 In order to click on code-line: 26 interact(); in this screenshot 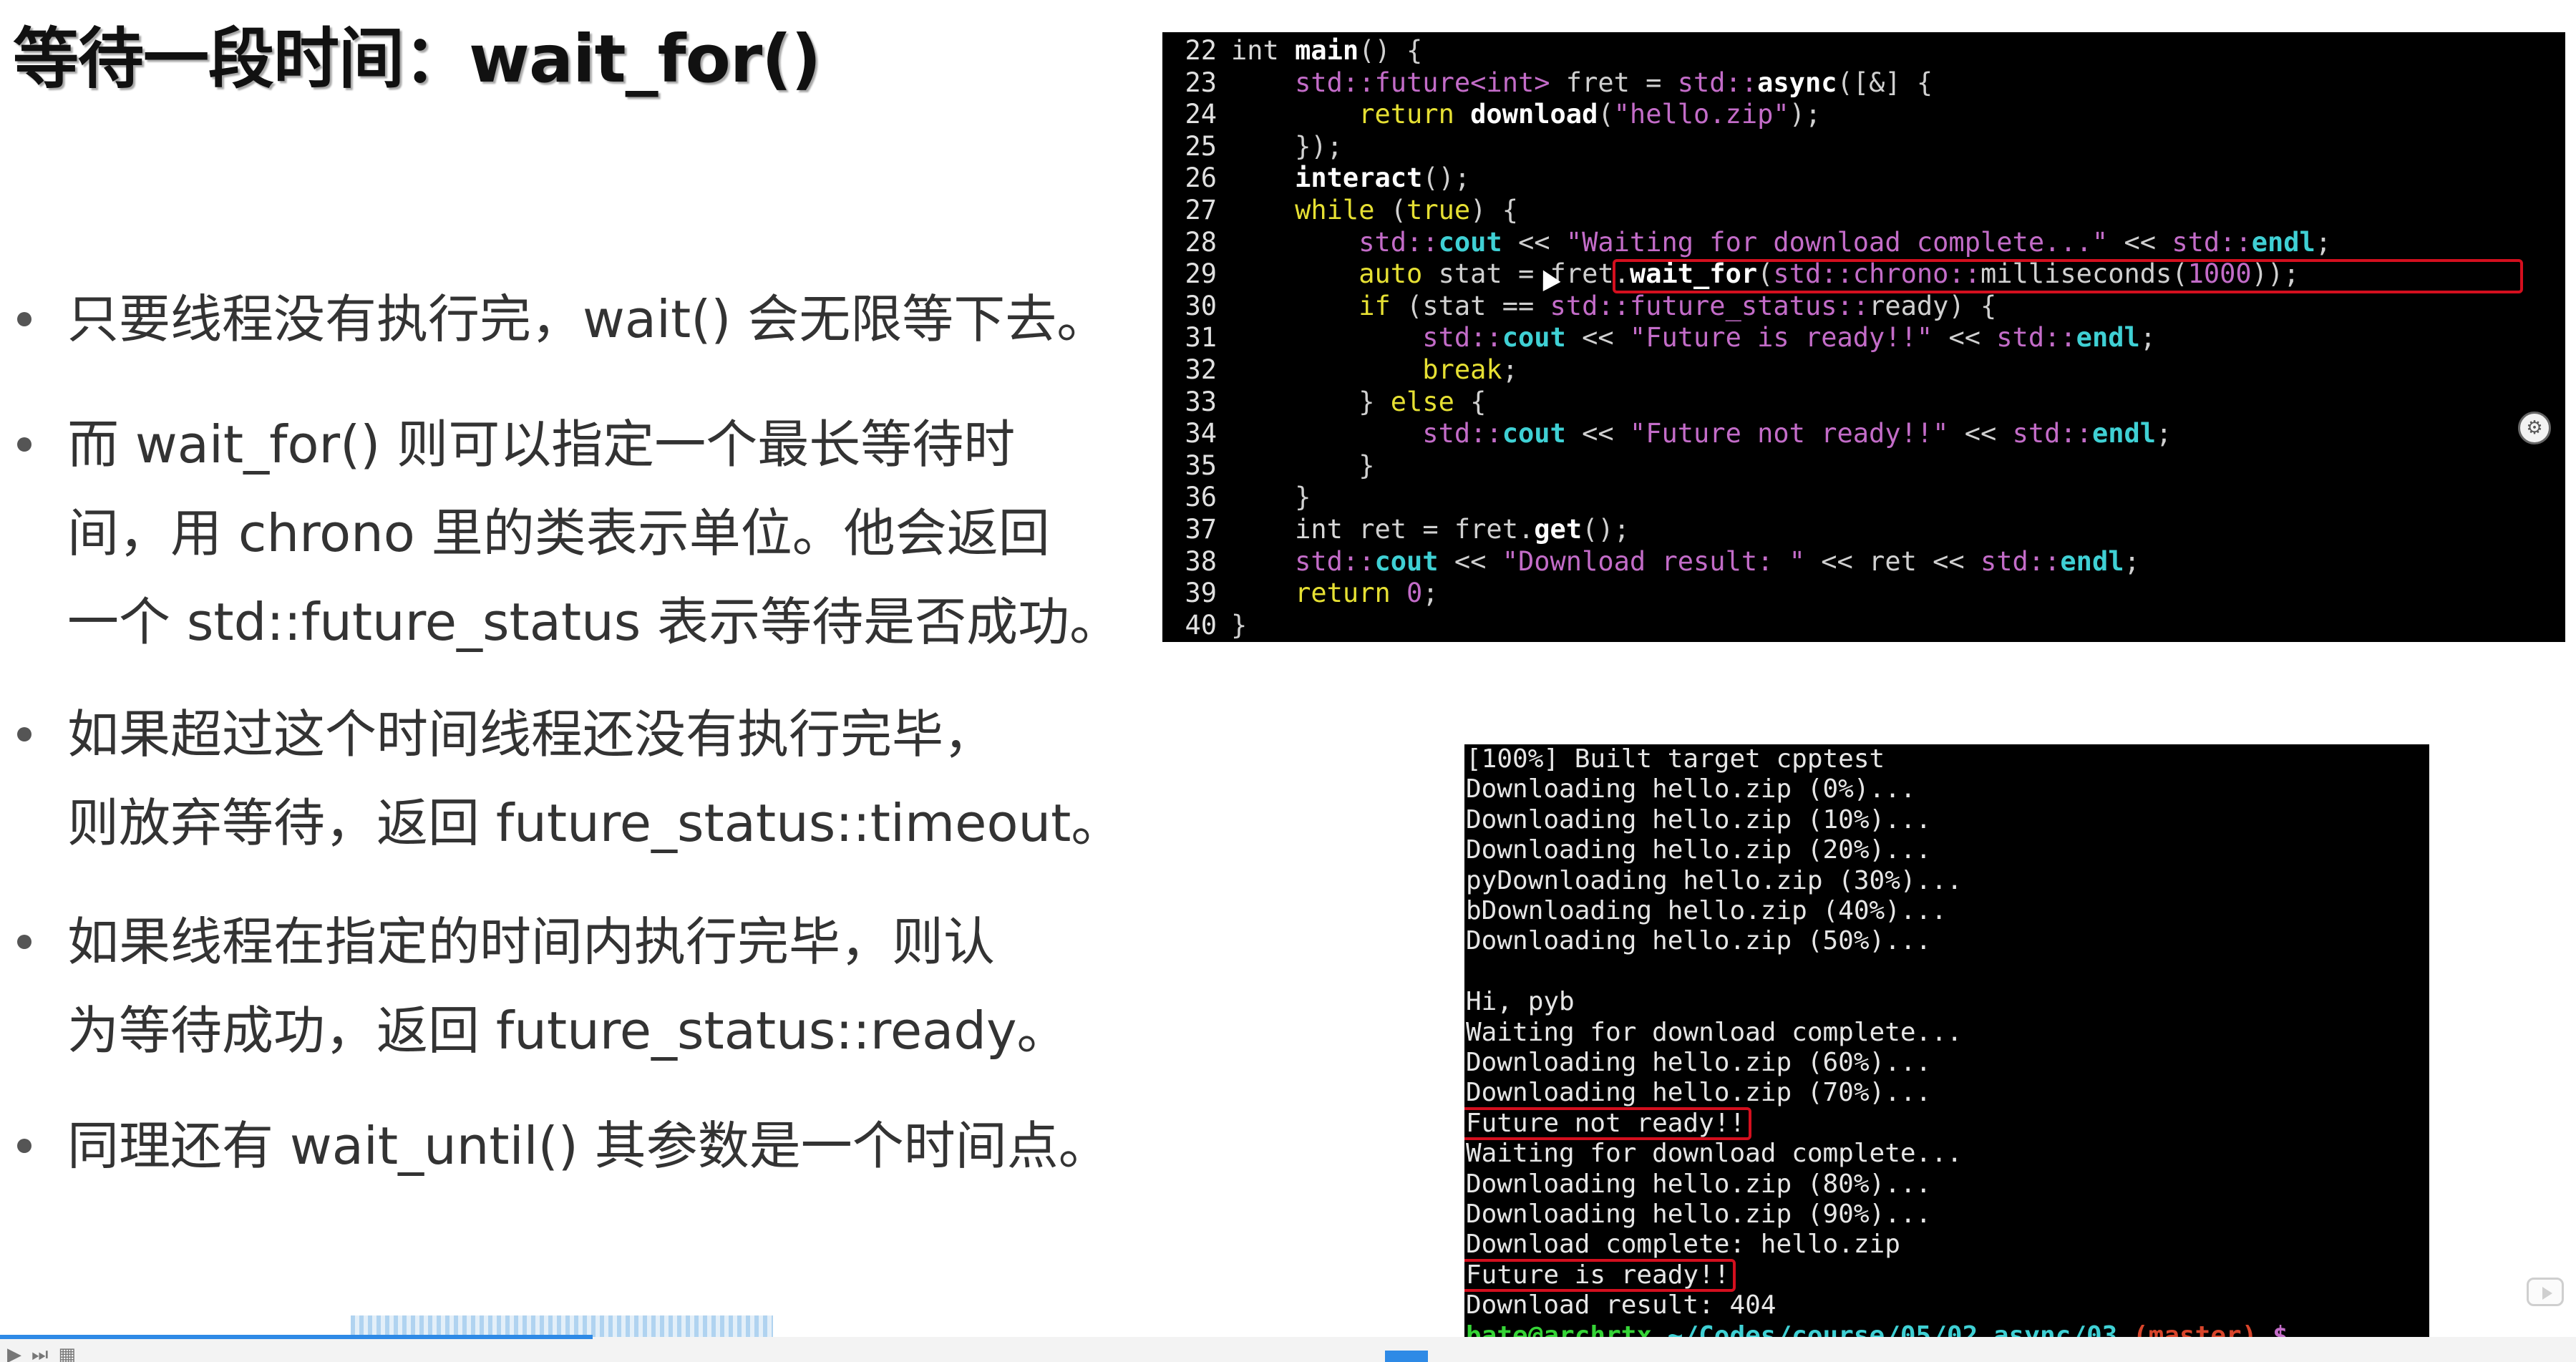, I will do `click(1316, 178)`.